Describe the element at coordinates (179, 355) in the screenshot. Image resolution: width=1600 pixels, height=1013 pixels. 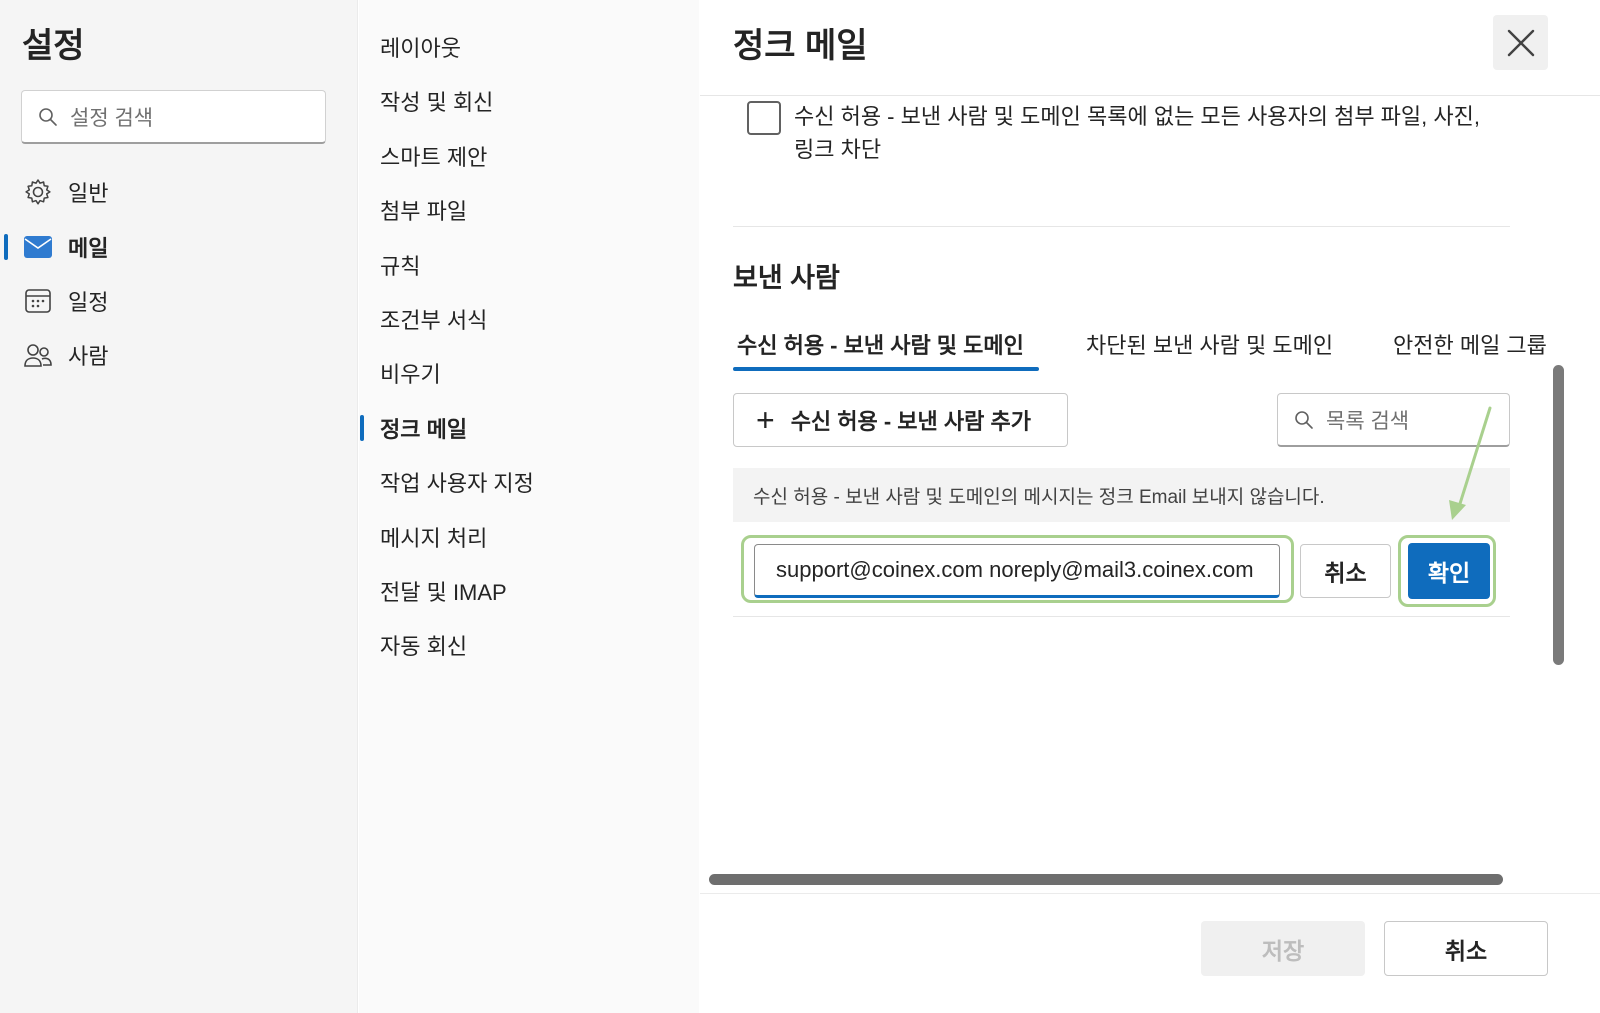
I see `nav-item-people: 사람` at that location.